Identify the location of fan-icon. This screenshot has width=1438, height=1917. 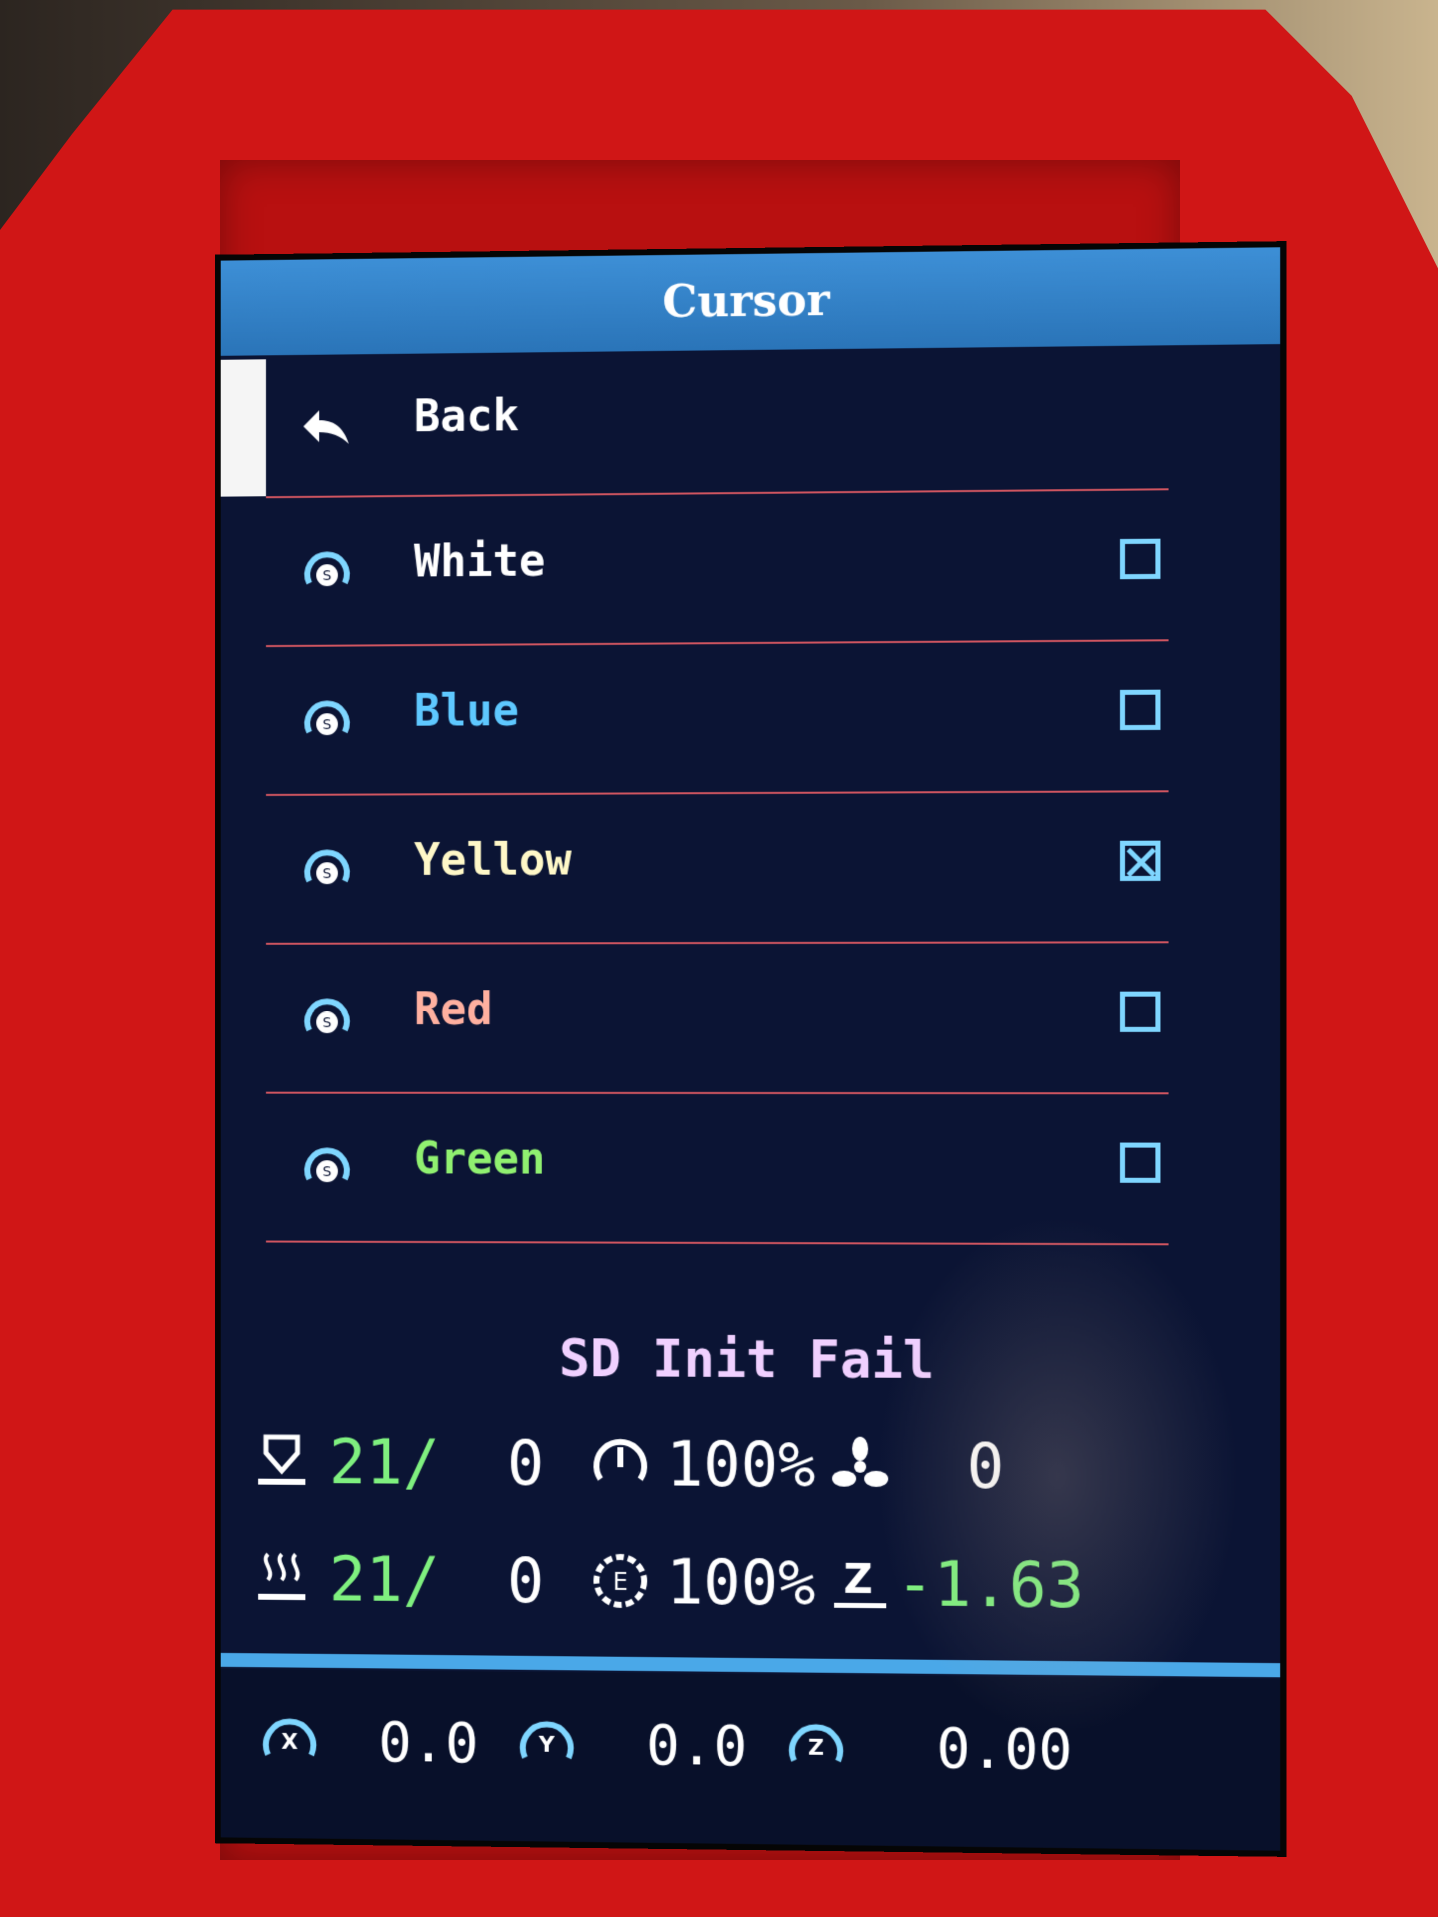
(860, 1461).